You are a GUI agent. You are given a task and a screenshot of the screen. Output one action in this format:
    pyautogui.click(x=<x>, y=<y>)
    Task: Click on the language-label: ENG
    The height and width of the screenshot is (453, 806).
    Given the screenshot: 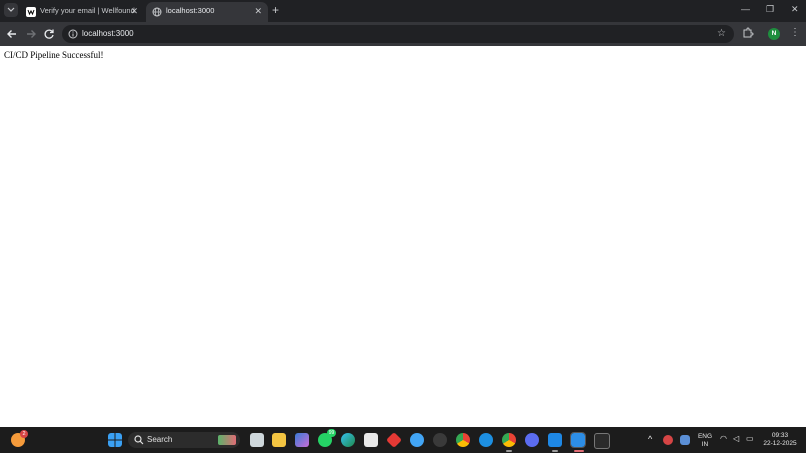 What is the action you would take?
    pyautogui.click(x=705, y=436)
    